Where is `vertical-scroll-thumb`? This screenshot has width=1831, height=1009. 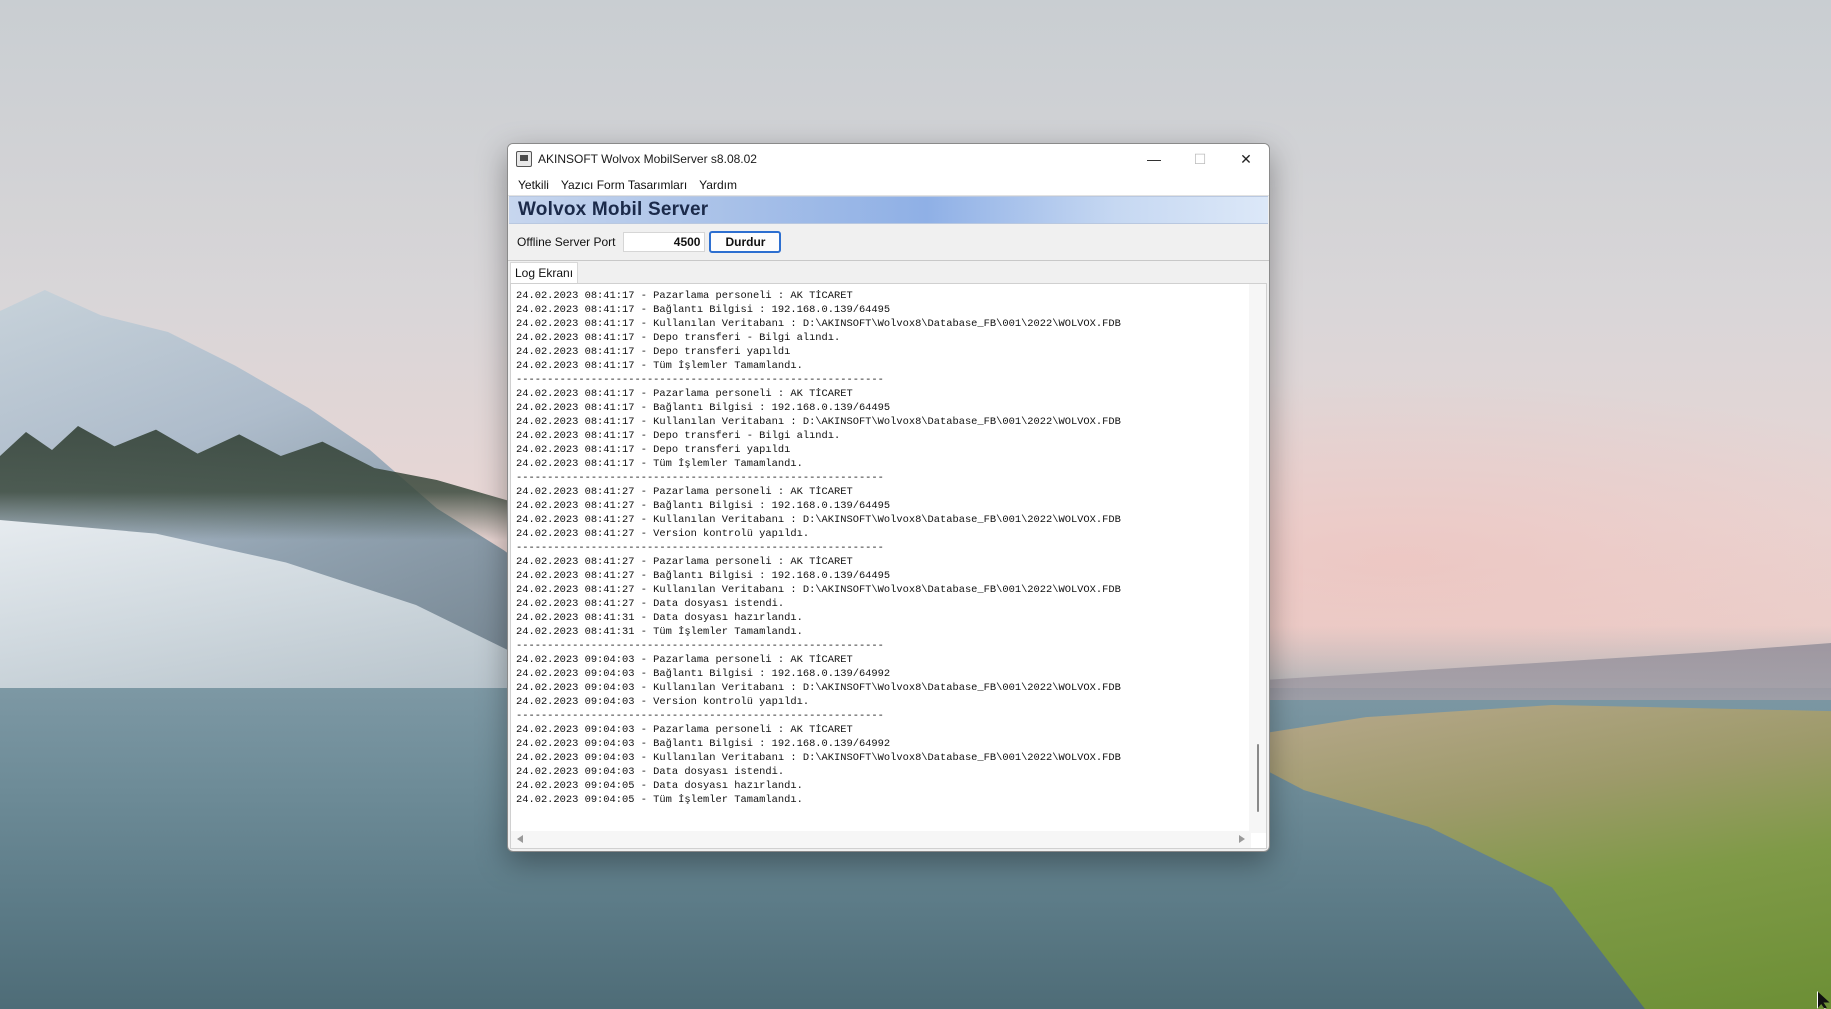 vertical-scroll-thumb is located at coordinates (1258, 778).